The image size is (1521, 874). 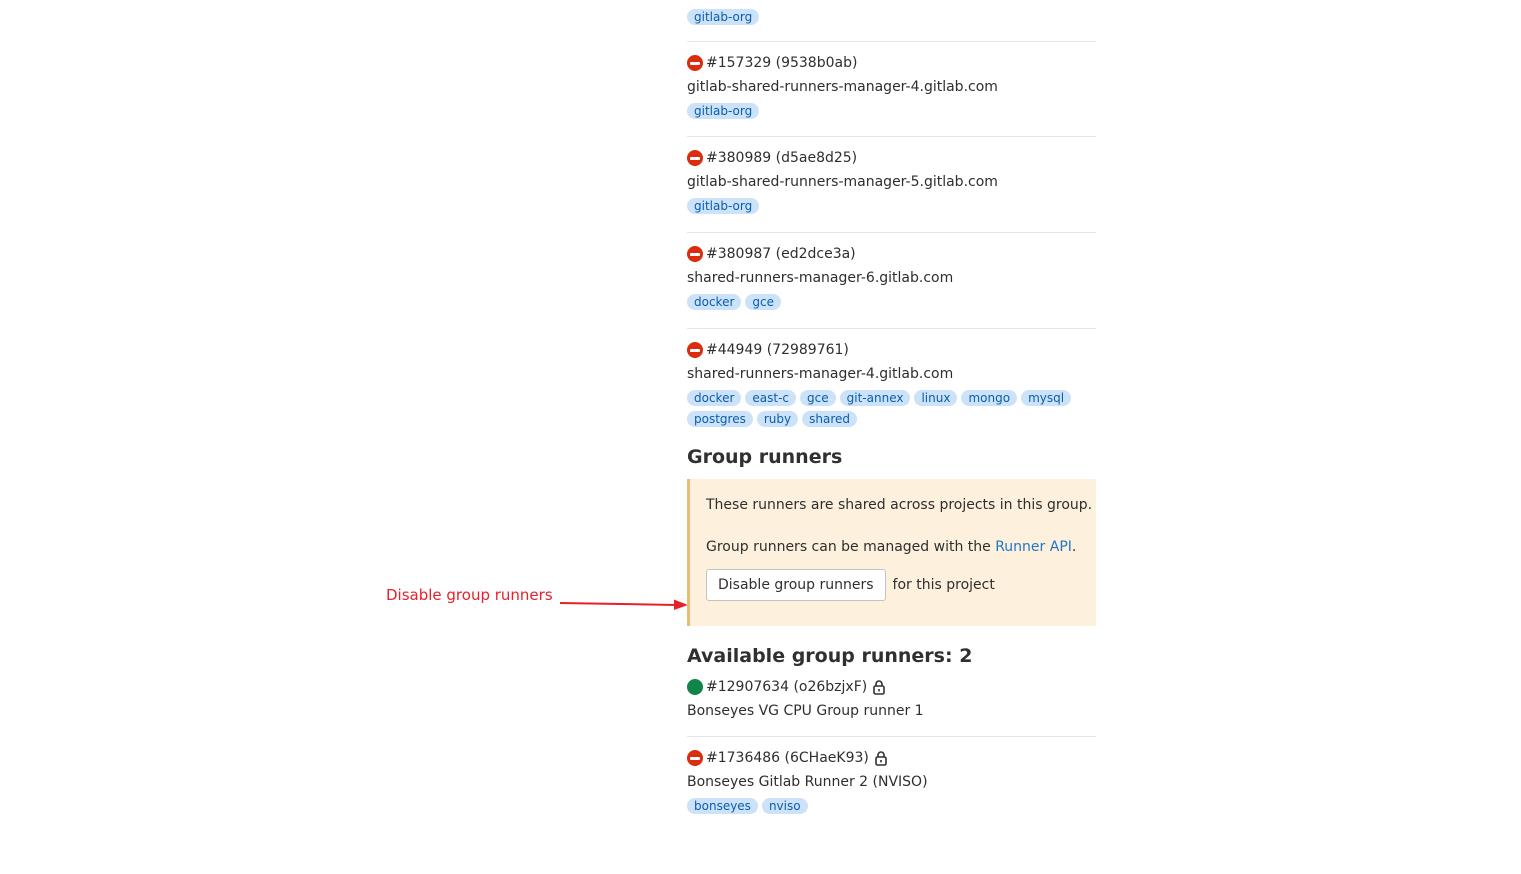 What do you see at coordinates (891, 687) in the screenshot?
I see `runner-header: #12907634 (o26bzjxF)` at bounding box center [891, 687].